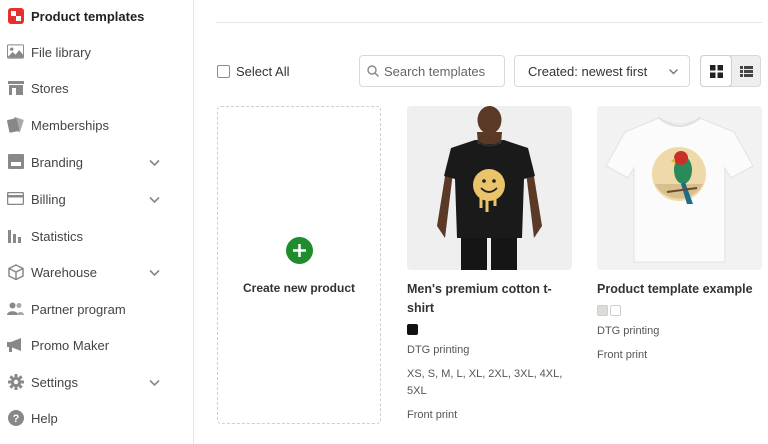 The width and height of the screenshot is (768, 444). I want to click on sidebar-item-warehouse: Warehouse, so click(97, 272).